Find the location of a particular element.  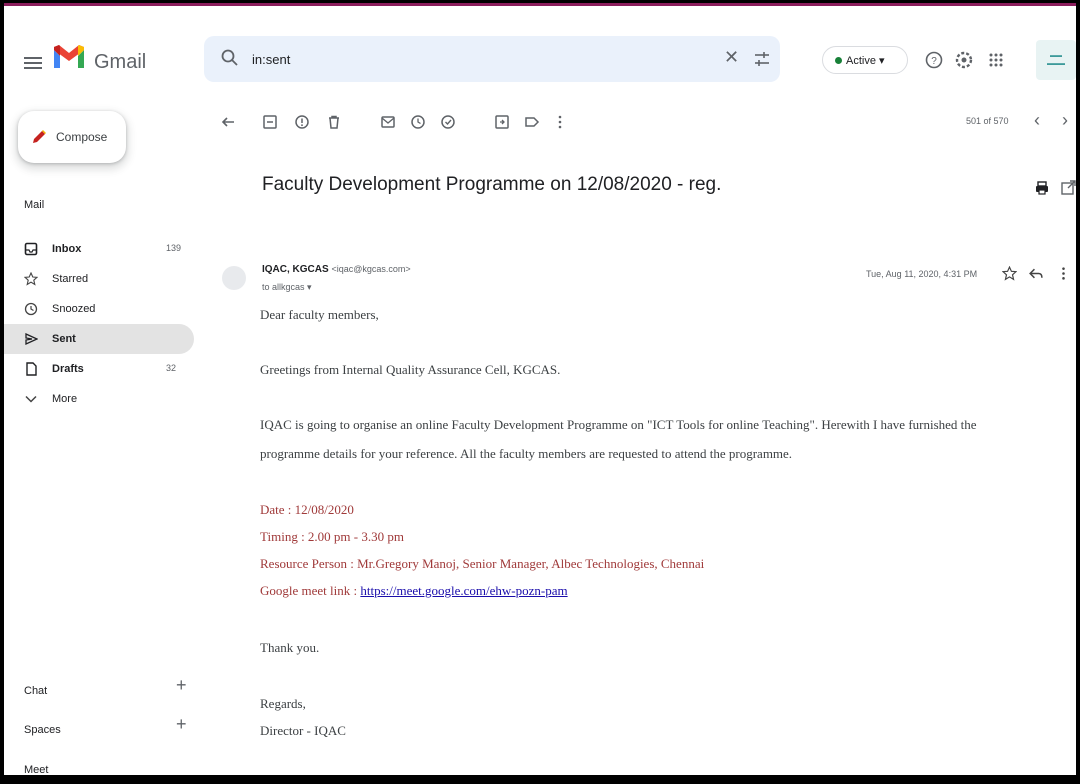

gmail-logo-icon is located at coordinates (69, 57).